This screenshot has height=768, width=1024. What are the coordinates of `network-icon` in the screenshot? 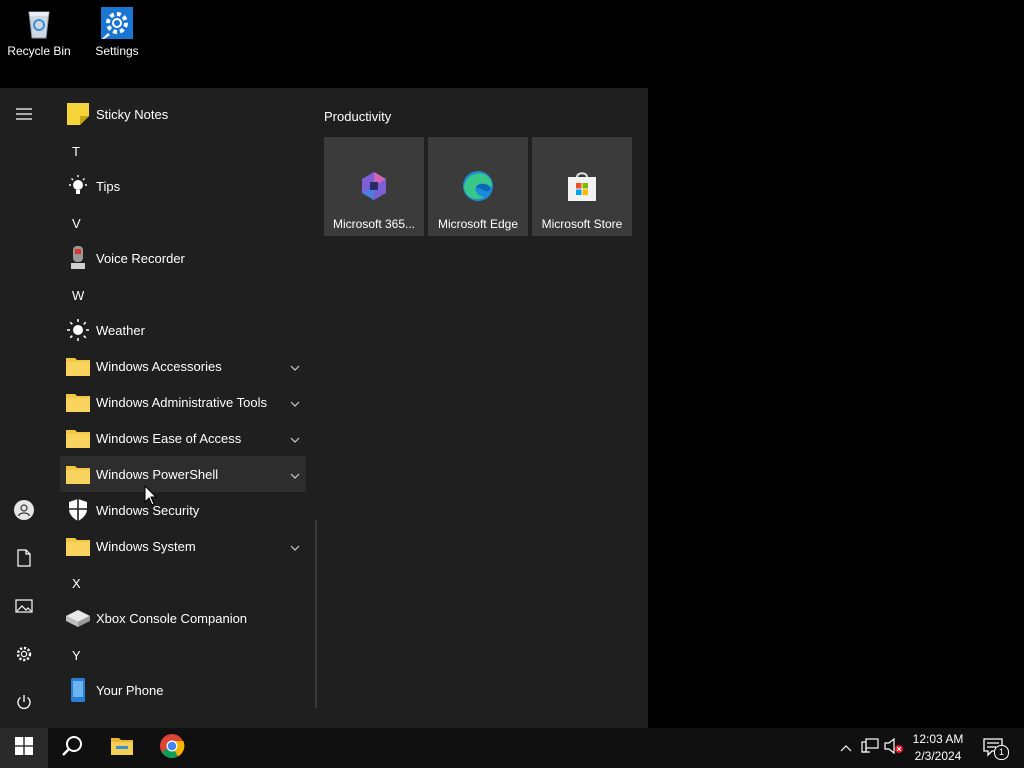 It's located at (870, 748).